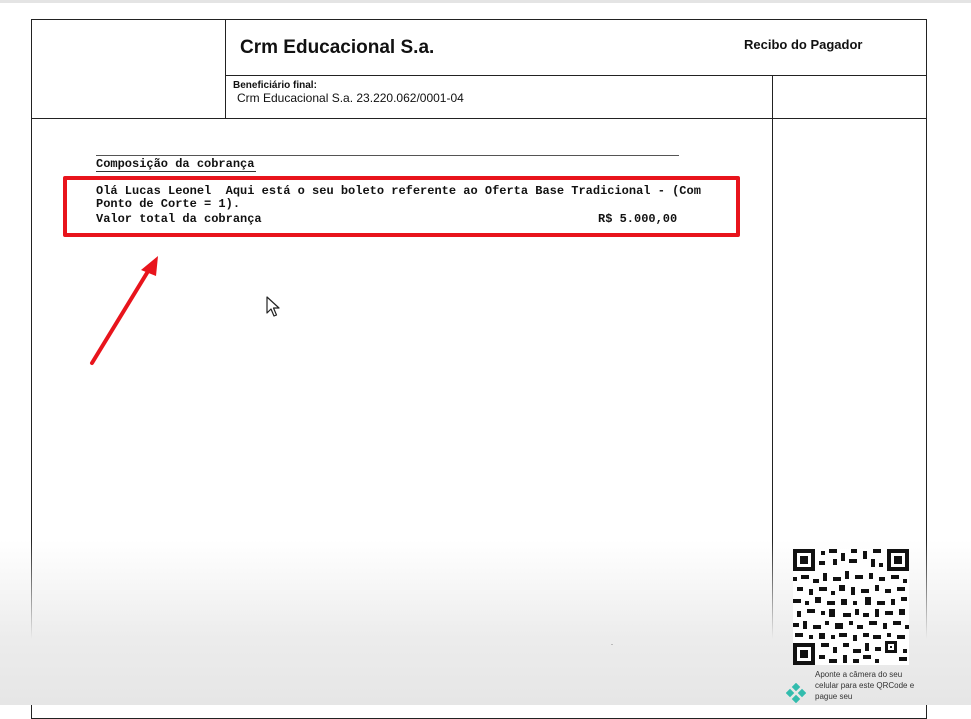 The image size is (971, 719). Describe the element at coordinates (176, 171) in the screenshot. I see `composition-title-underline` at that location.